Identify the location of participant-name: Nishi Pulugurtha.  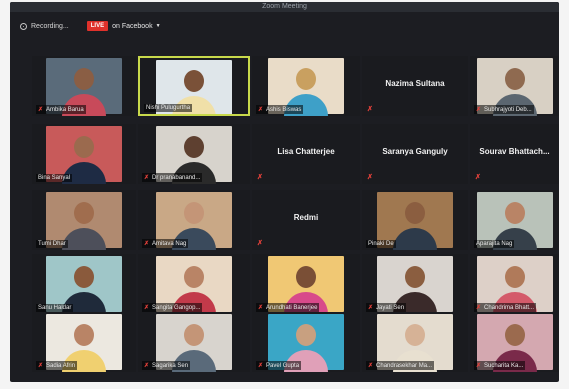
(168, 108).